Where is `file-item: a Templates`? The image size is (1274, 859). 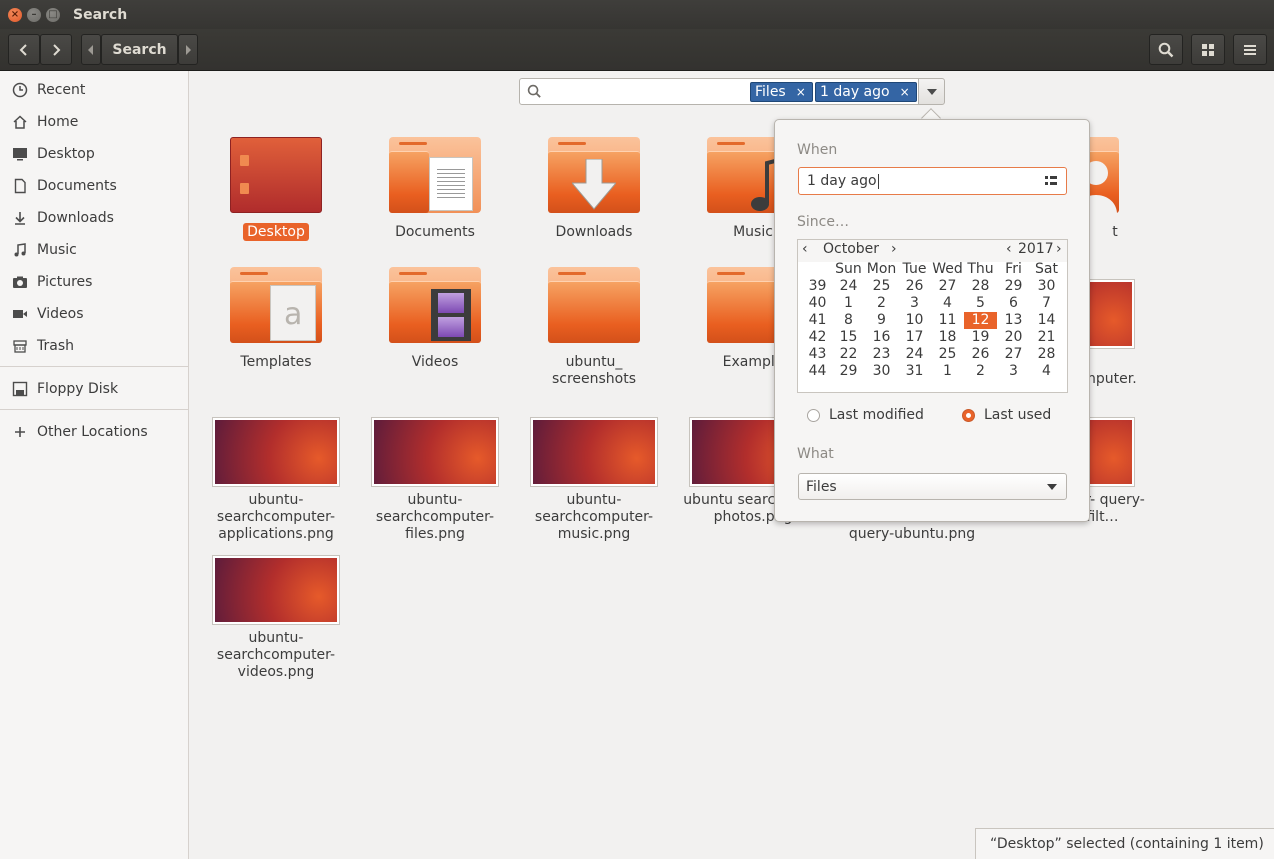
file-item: a Templates is located at coordinates (276, 319).